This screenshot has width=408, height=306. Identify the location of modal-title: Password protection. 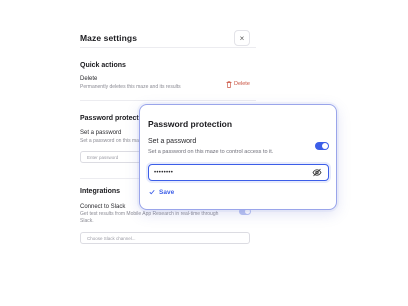
(190, 124).